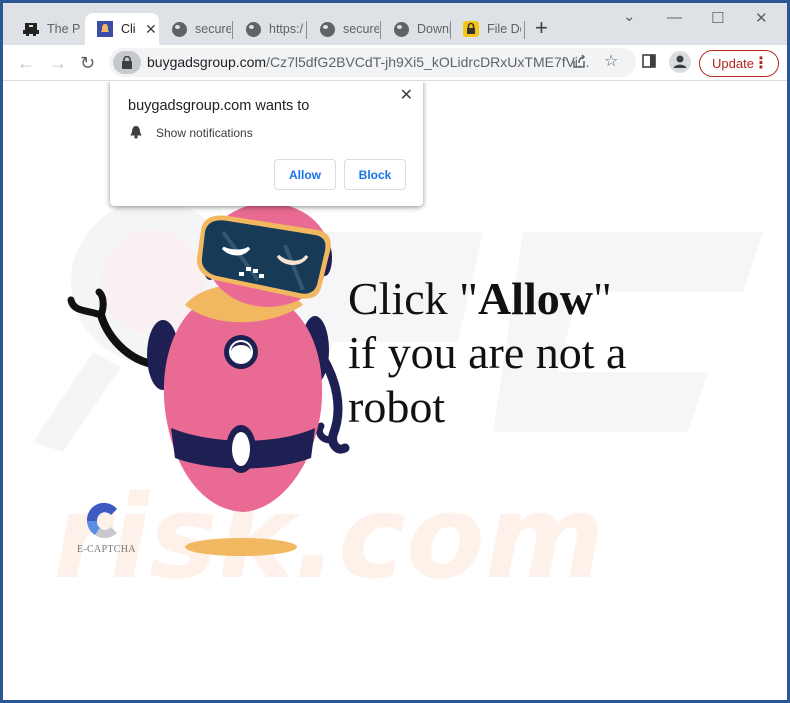 This screenshot has height=703, width=790. What do you see at coordinates (761, 63) in the screenshot?
I see `menu-kebab-icon: ⋮` at bounding box center [761, 63].